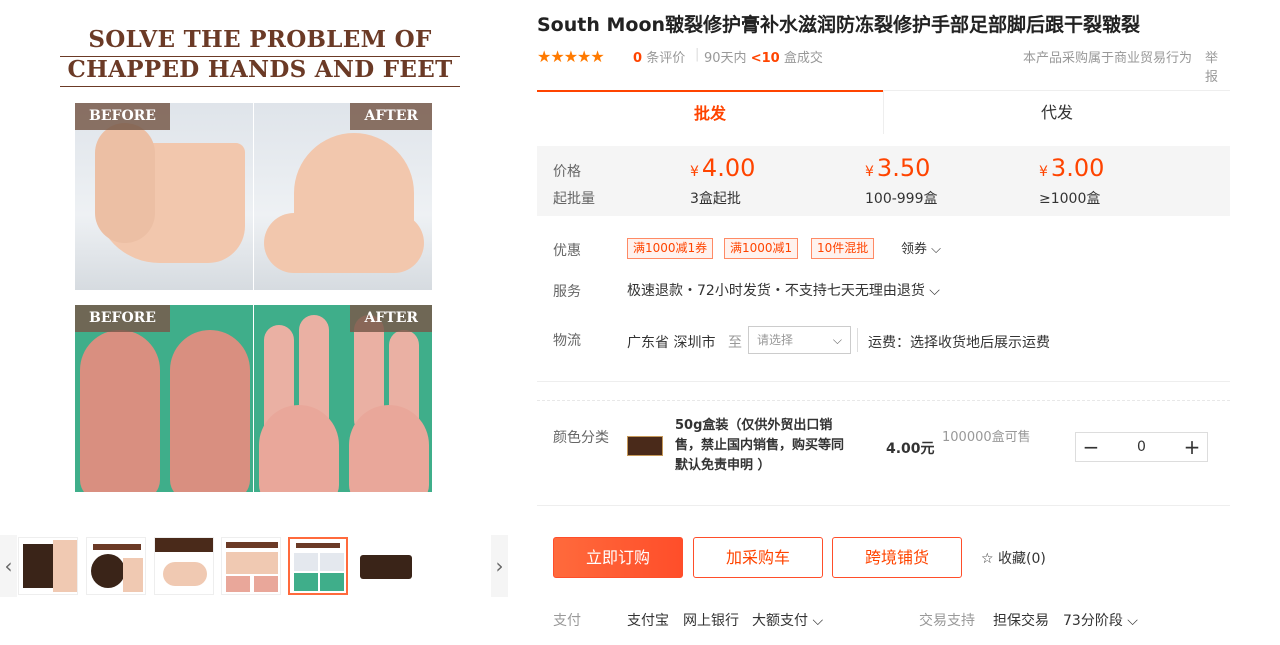 The image size is (1280, 645). I want to click on logistics-label: 物流, so click(567, 341).